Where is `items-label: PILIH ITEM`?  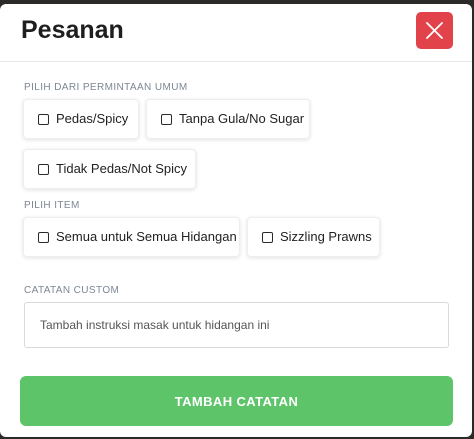 items-label: PILIH ITEM is located at coordinates (52, 205).